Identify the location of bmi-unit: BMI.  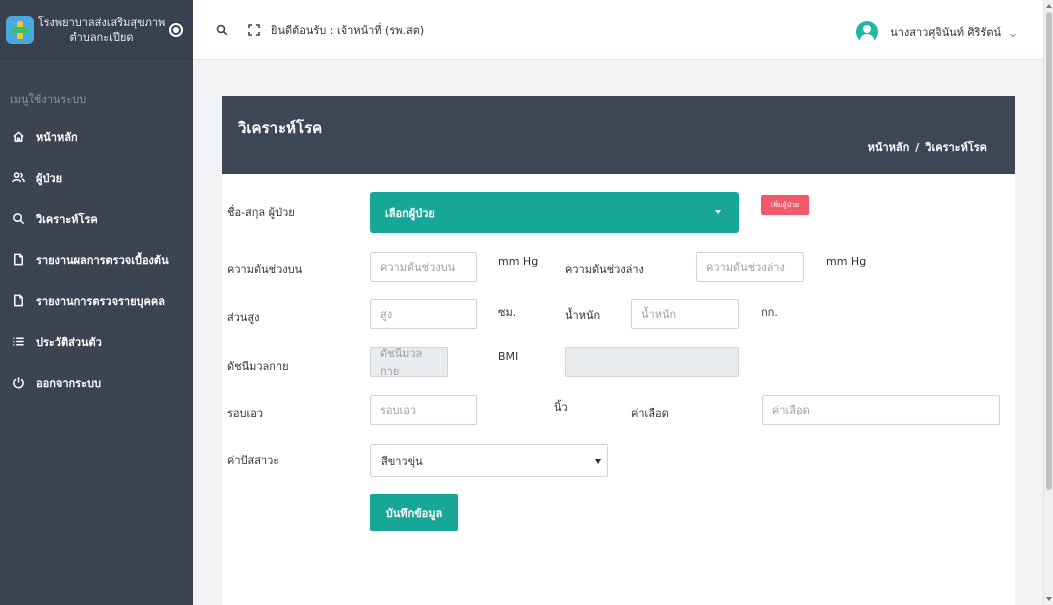
(508, 356).